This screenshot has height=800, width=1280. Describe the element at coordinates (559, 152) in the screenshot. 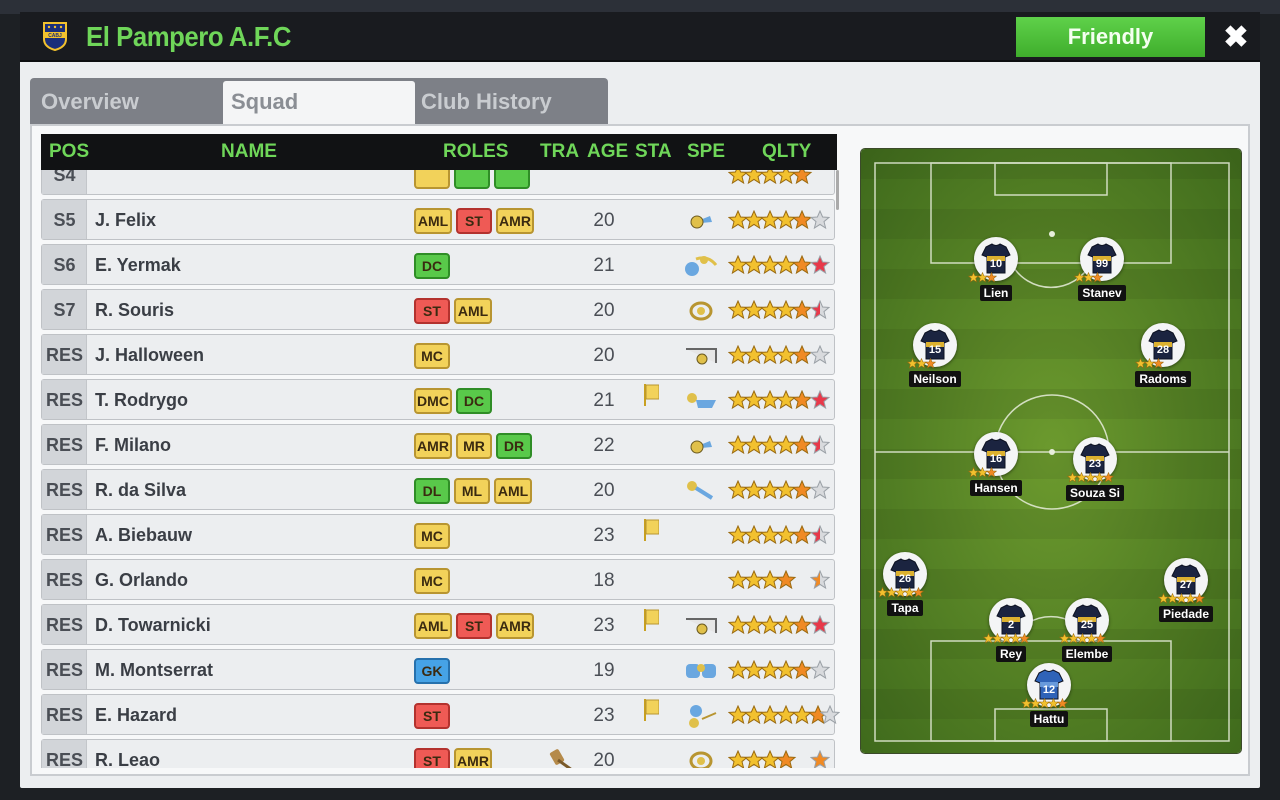

I see `col-tra: TRA` at that location.